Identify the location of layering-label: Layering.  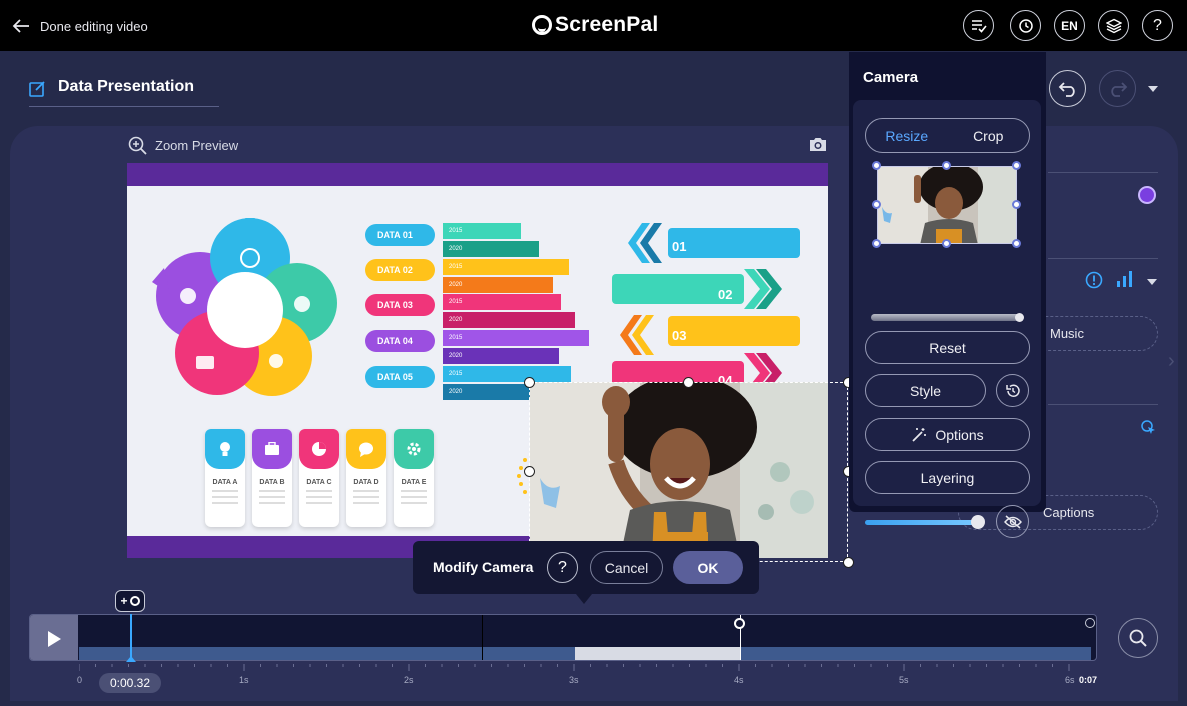
(947, 477).